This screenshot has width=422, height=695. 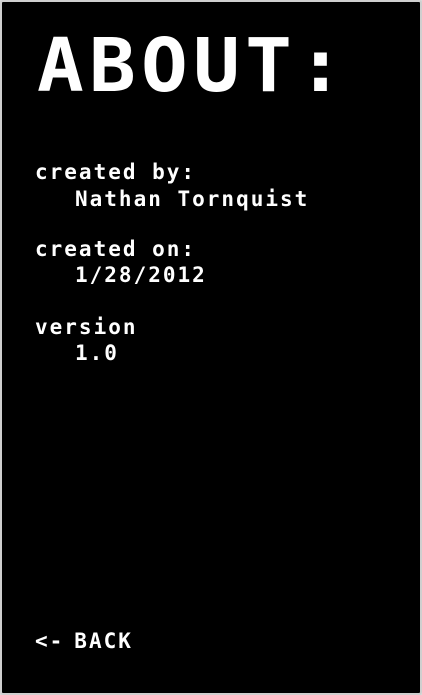 I want to click on back-button-label: BACK, so click(x=103, y=641).